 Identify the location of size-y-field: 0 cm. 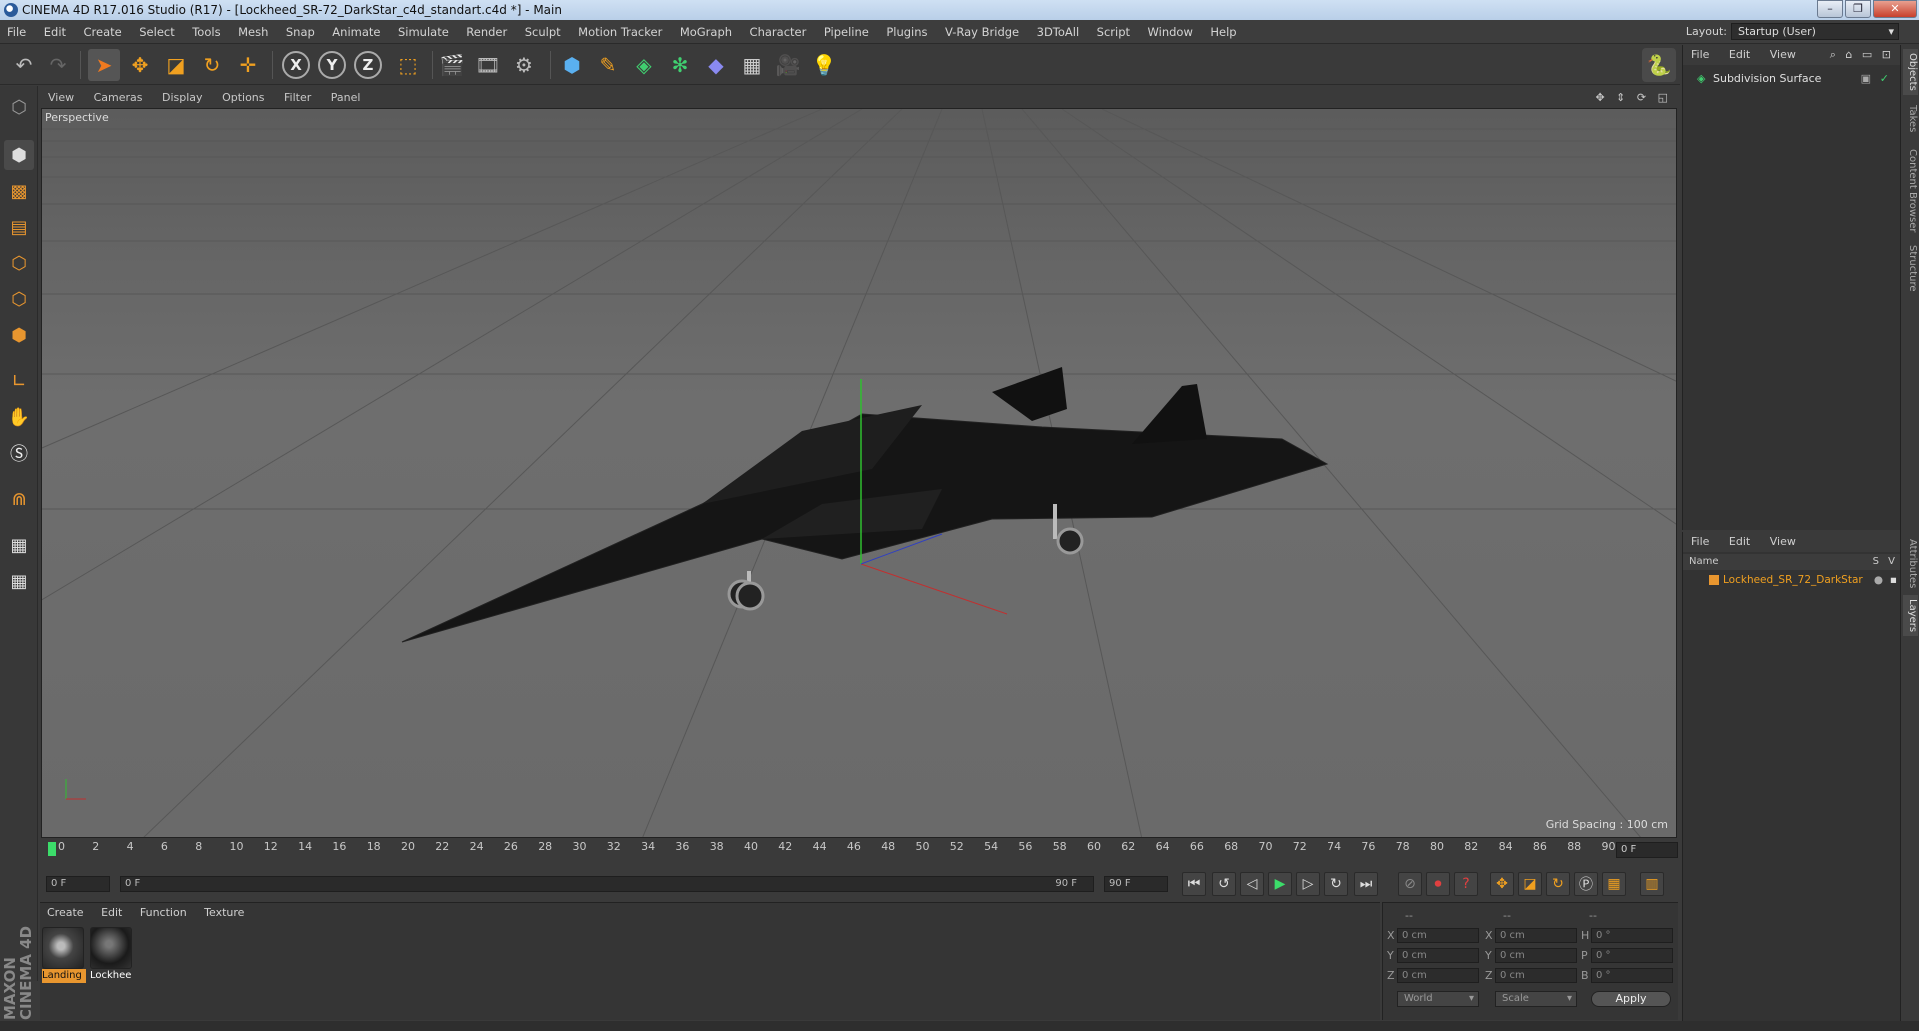
(1536, 955).